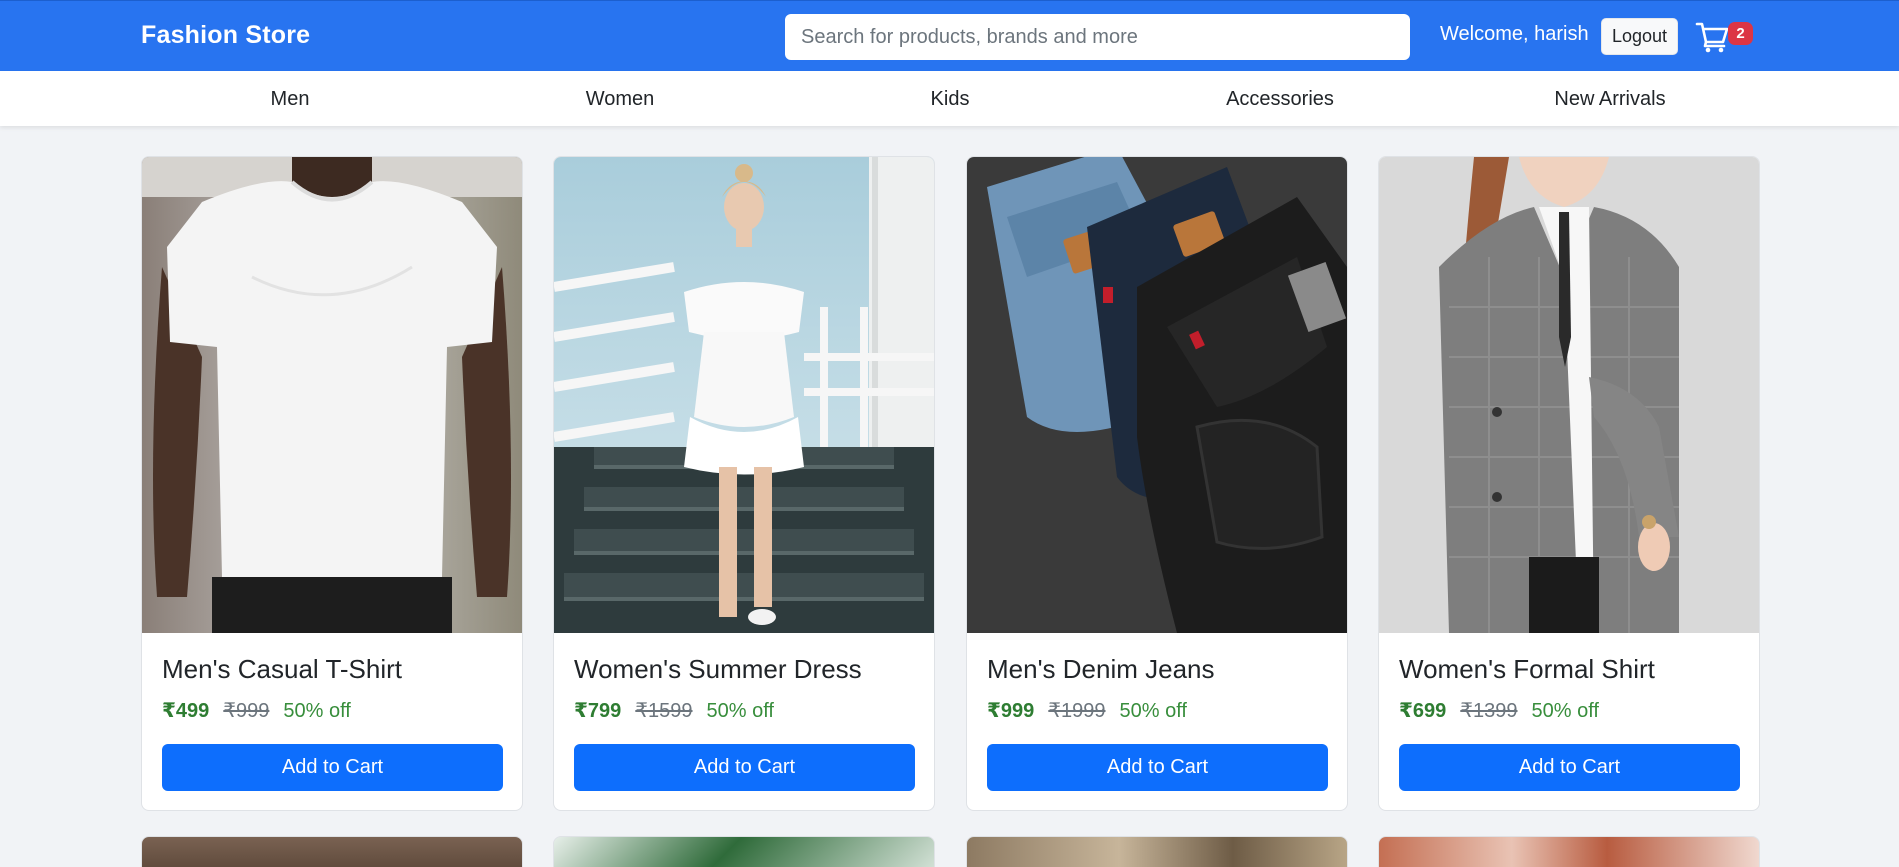  Describe the element at coordinates (186, 711) in the screenshot. I see `product-price: ₹499` at that location.